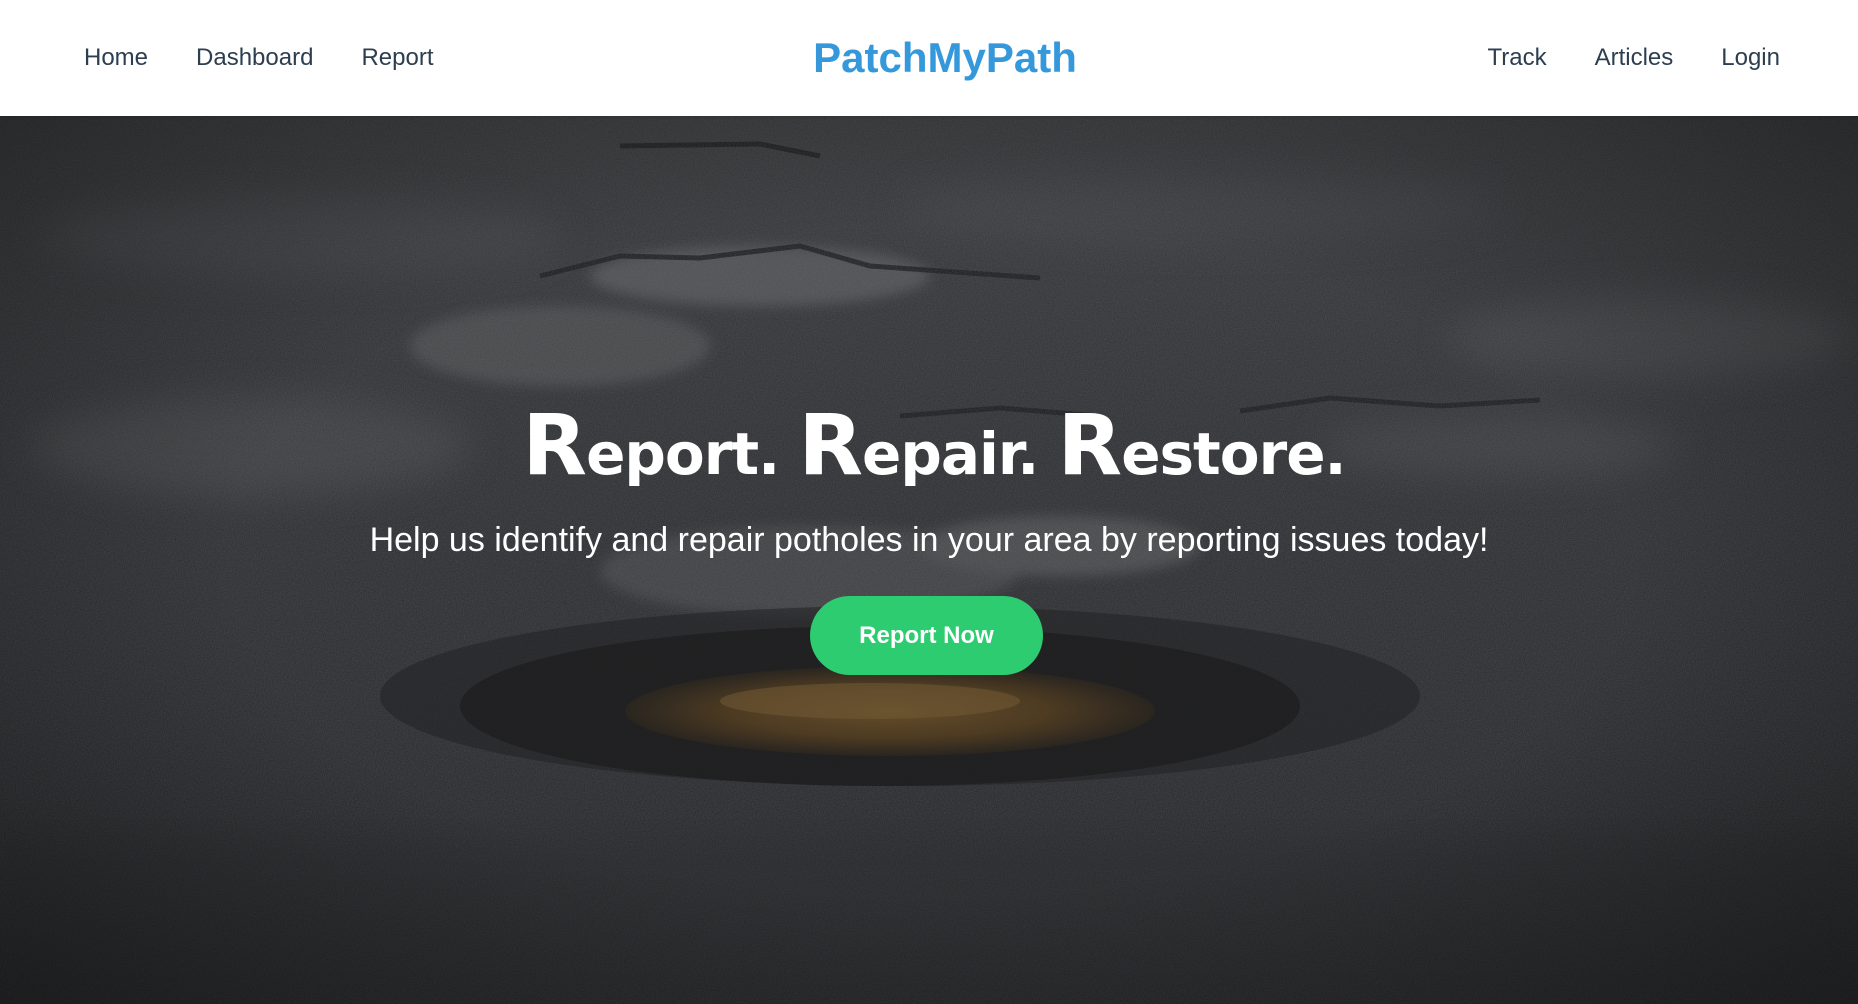 This screenshot has height=1004, width=1858. I want to click on nav-left-links: Home Dashboard Report, so click(283, 58).